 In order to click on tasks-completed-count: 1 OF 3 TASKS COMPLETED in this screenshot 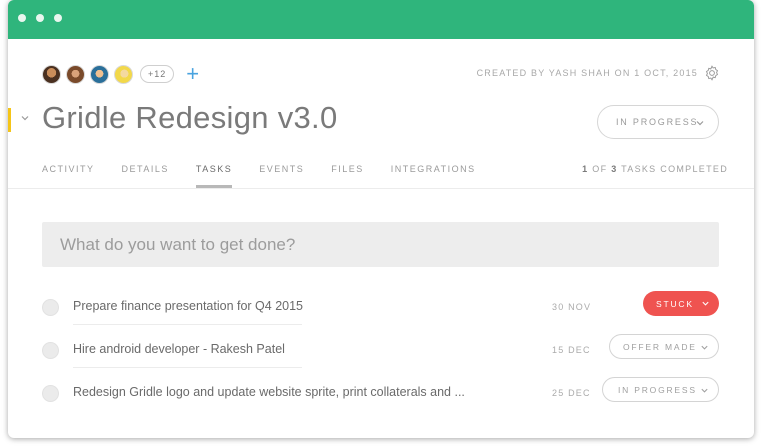, I will do `click(655, 169)`.